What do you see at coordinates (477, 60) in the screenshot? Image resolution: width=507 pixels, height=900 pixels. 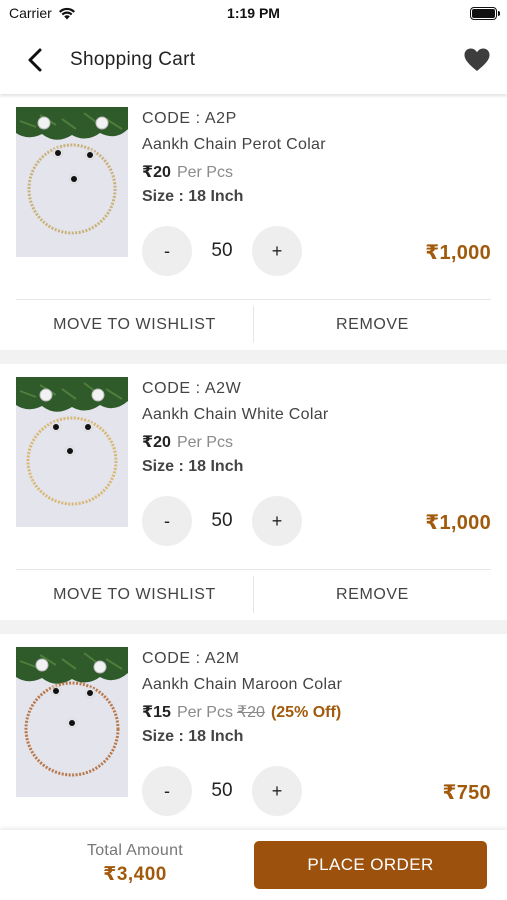 I see `heart-icon` at bounding box center [477, 60].